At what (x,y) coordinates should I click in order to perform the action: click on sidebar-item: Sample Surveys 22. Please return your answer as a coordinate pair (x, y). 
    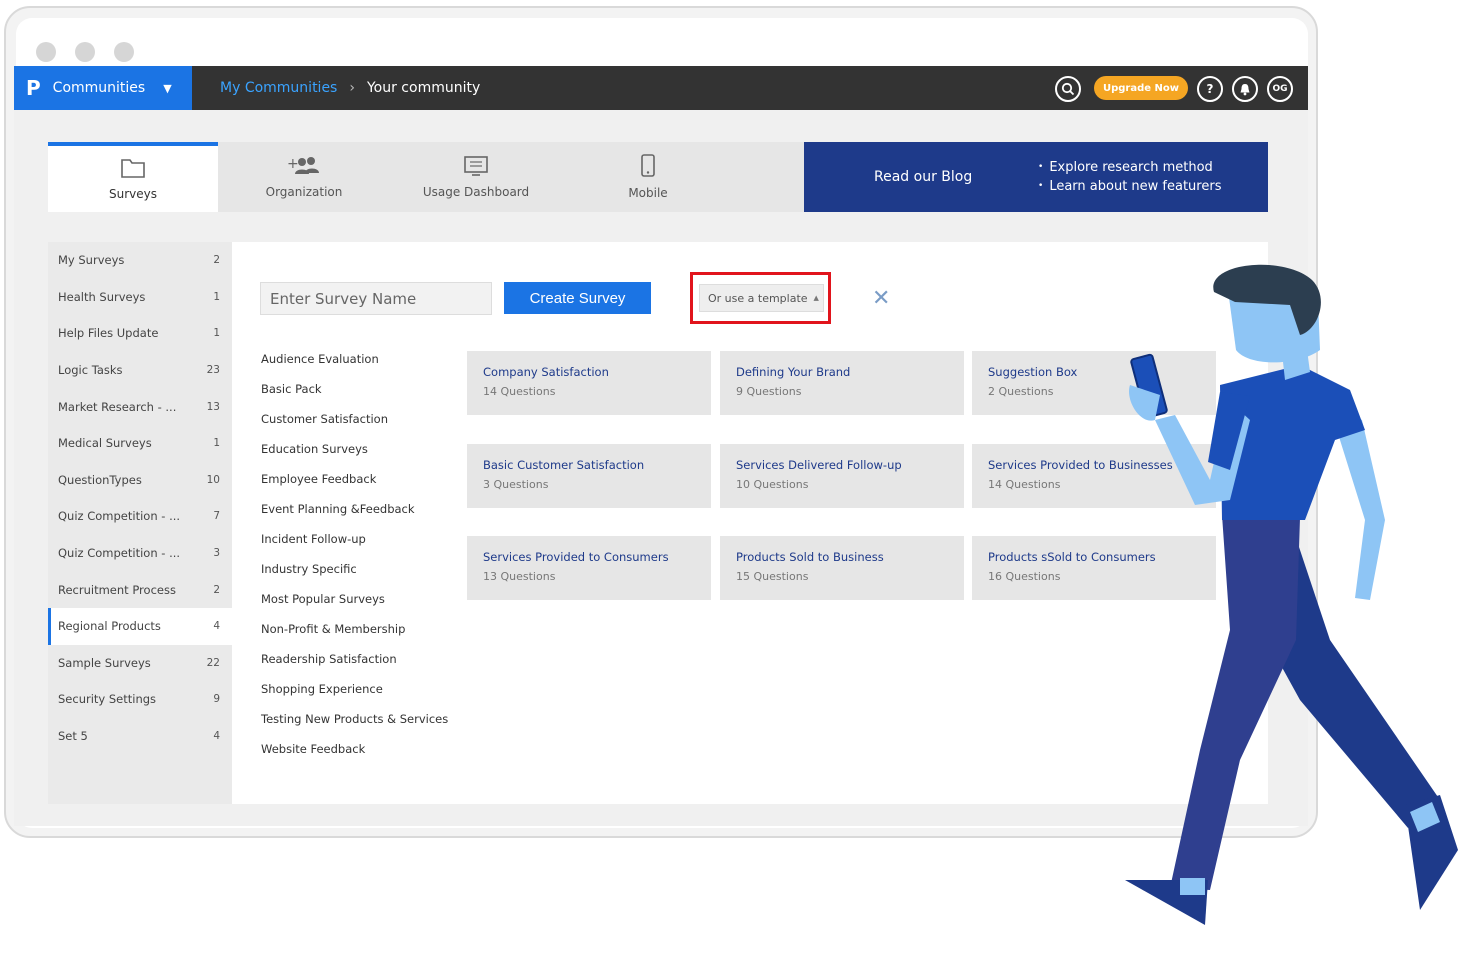
    Looking at the image, I should click on (140, 663).